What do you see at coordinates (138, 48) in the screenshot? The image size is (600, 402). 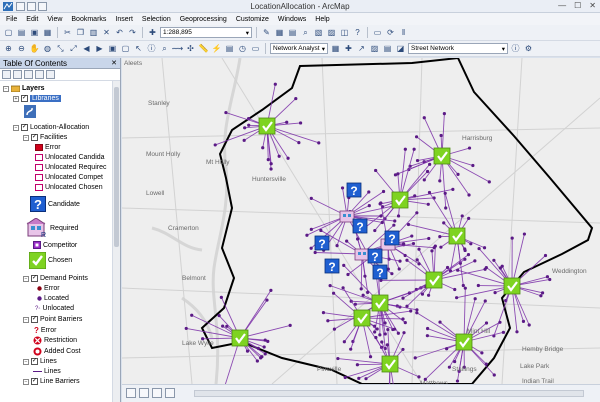 I see `select-elements-icon: ↖` at bounding box center [138, 48].